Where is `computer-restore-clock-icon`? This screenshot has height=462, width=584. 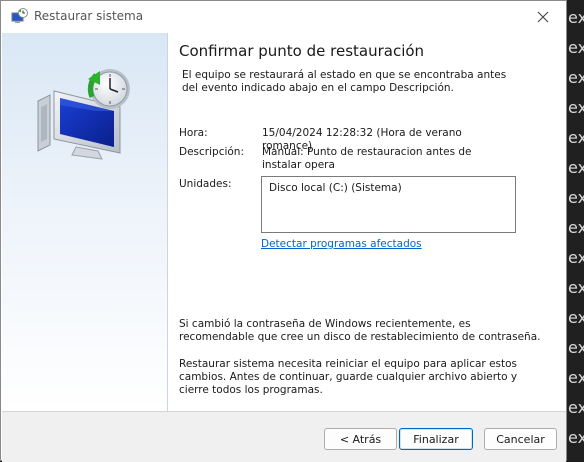
computer-restore-clock-icon is located at coordinates (88, 117).